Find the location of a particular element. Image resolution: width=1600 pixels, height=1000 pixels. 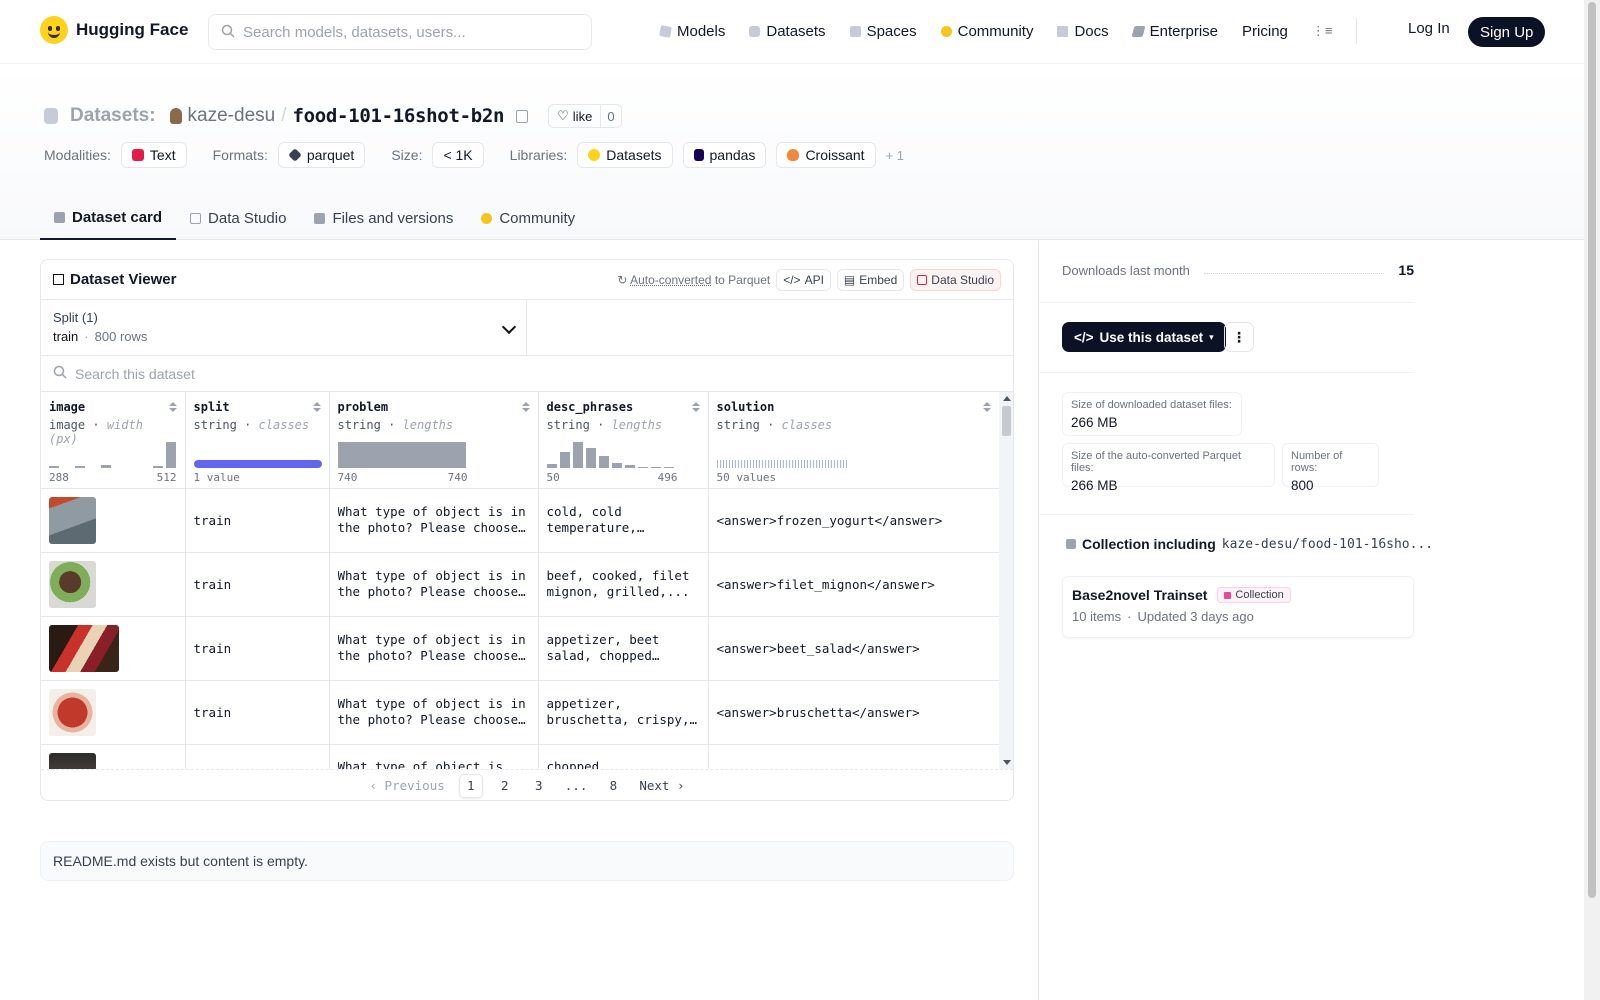

nav-docs: Docs is located at coordinates (1083, 31).